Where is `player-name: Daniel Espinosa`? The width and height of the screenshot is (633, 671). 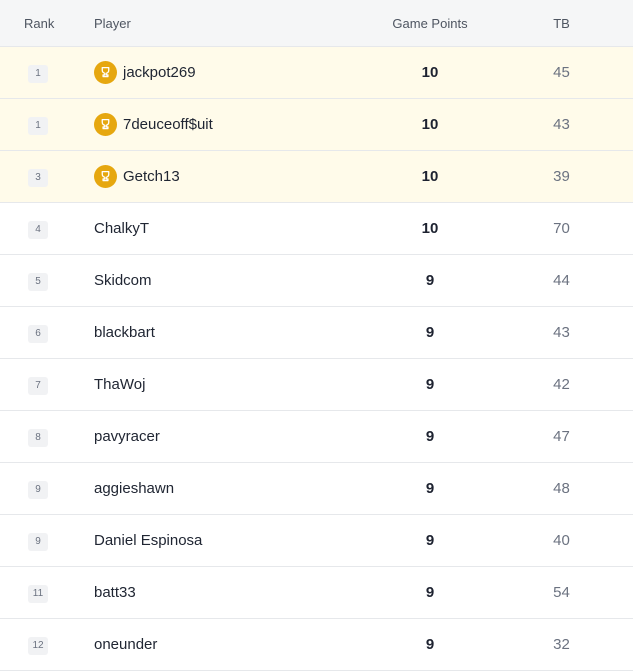 player-name: Daniel Espinosa is located at coordinates (148, 540).